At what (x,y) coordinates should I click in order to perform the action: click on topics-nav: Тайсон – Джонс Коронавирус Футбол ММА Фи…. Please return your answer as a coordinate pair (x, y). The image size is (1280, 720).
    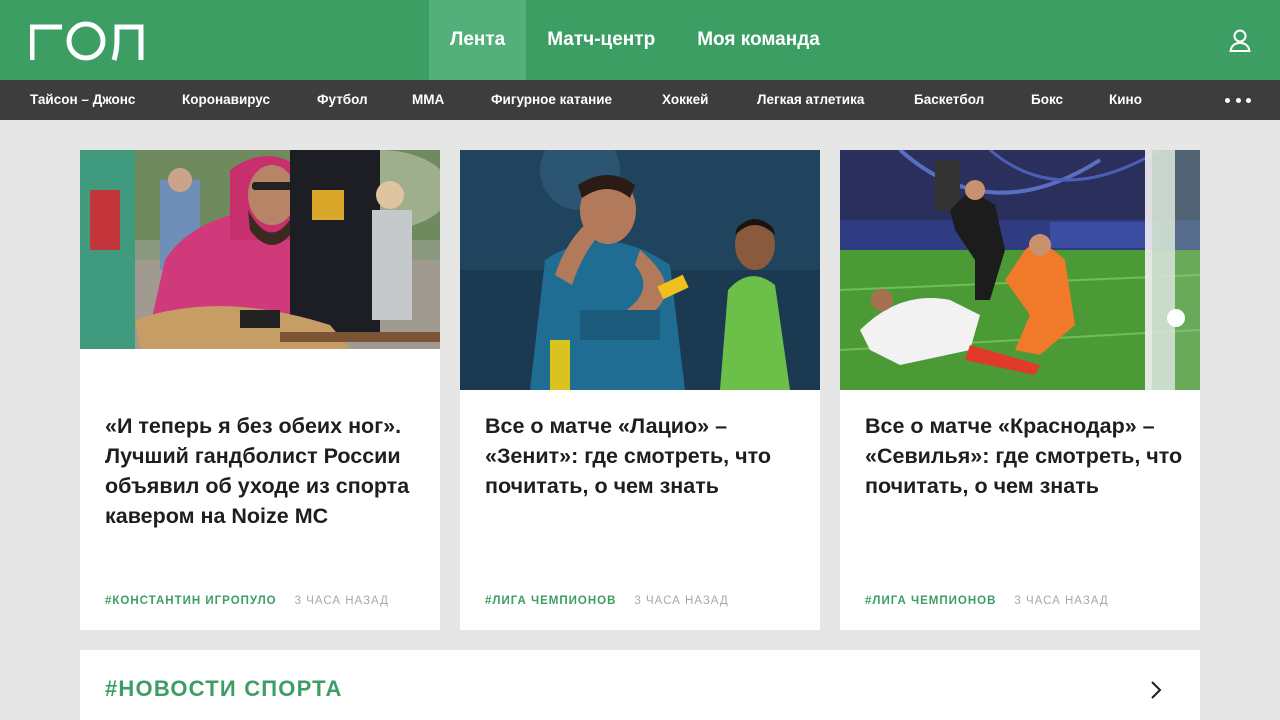
    Looking at the image, I should click on (640, 100).